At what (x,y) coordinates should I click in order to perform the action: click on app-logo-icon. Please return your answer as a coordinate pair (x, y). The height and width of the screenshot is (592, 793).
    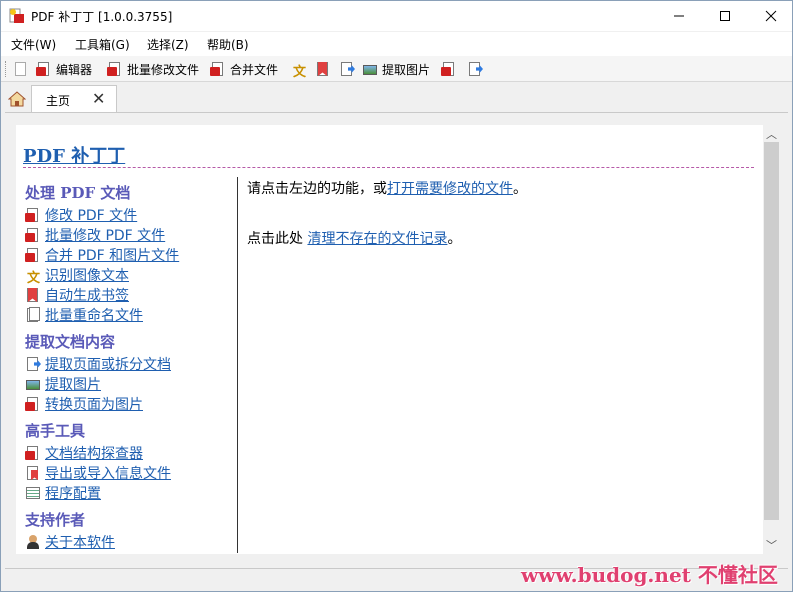
    Looking at the image, I should click on (17, 16).